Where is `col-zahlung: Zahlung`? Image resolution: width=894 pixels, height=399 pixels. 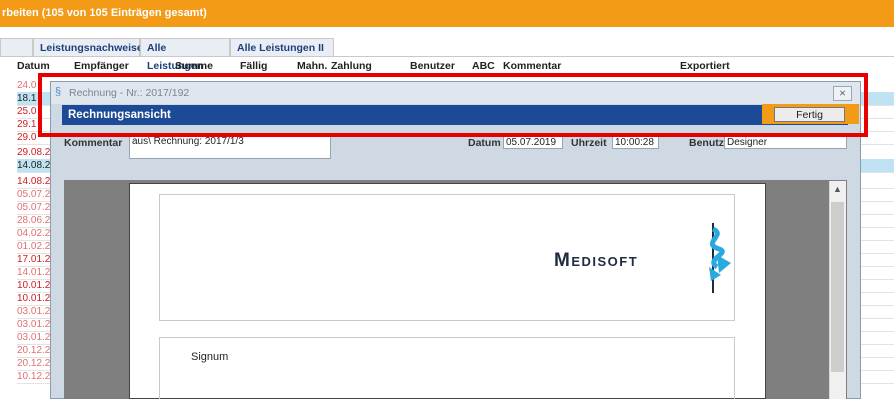 col-zahlung: Zahlung is located at coordinates (351, 66).